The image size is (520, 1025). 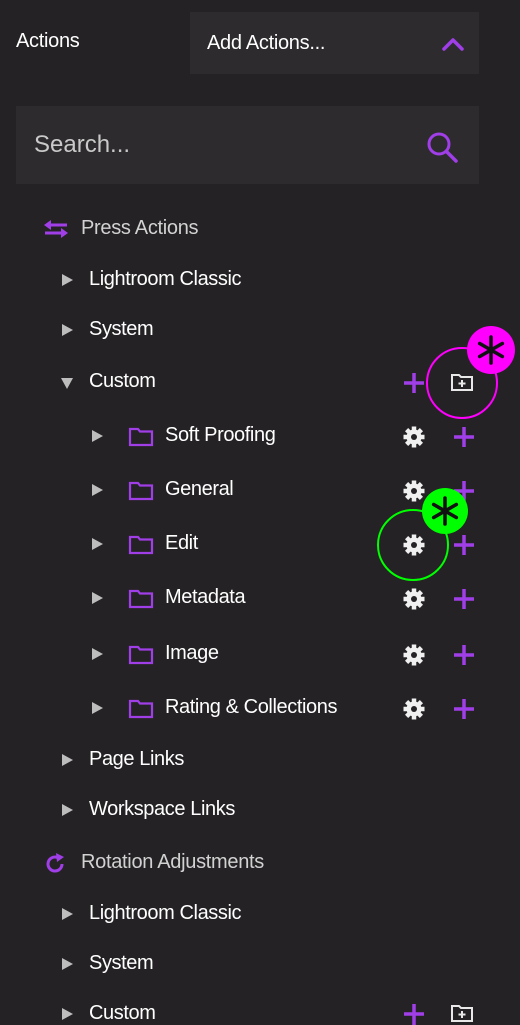 I want to click on swap-arrows-icon, so click(x=56, y=229).